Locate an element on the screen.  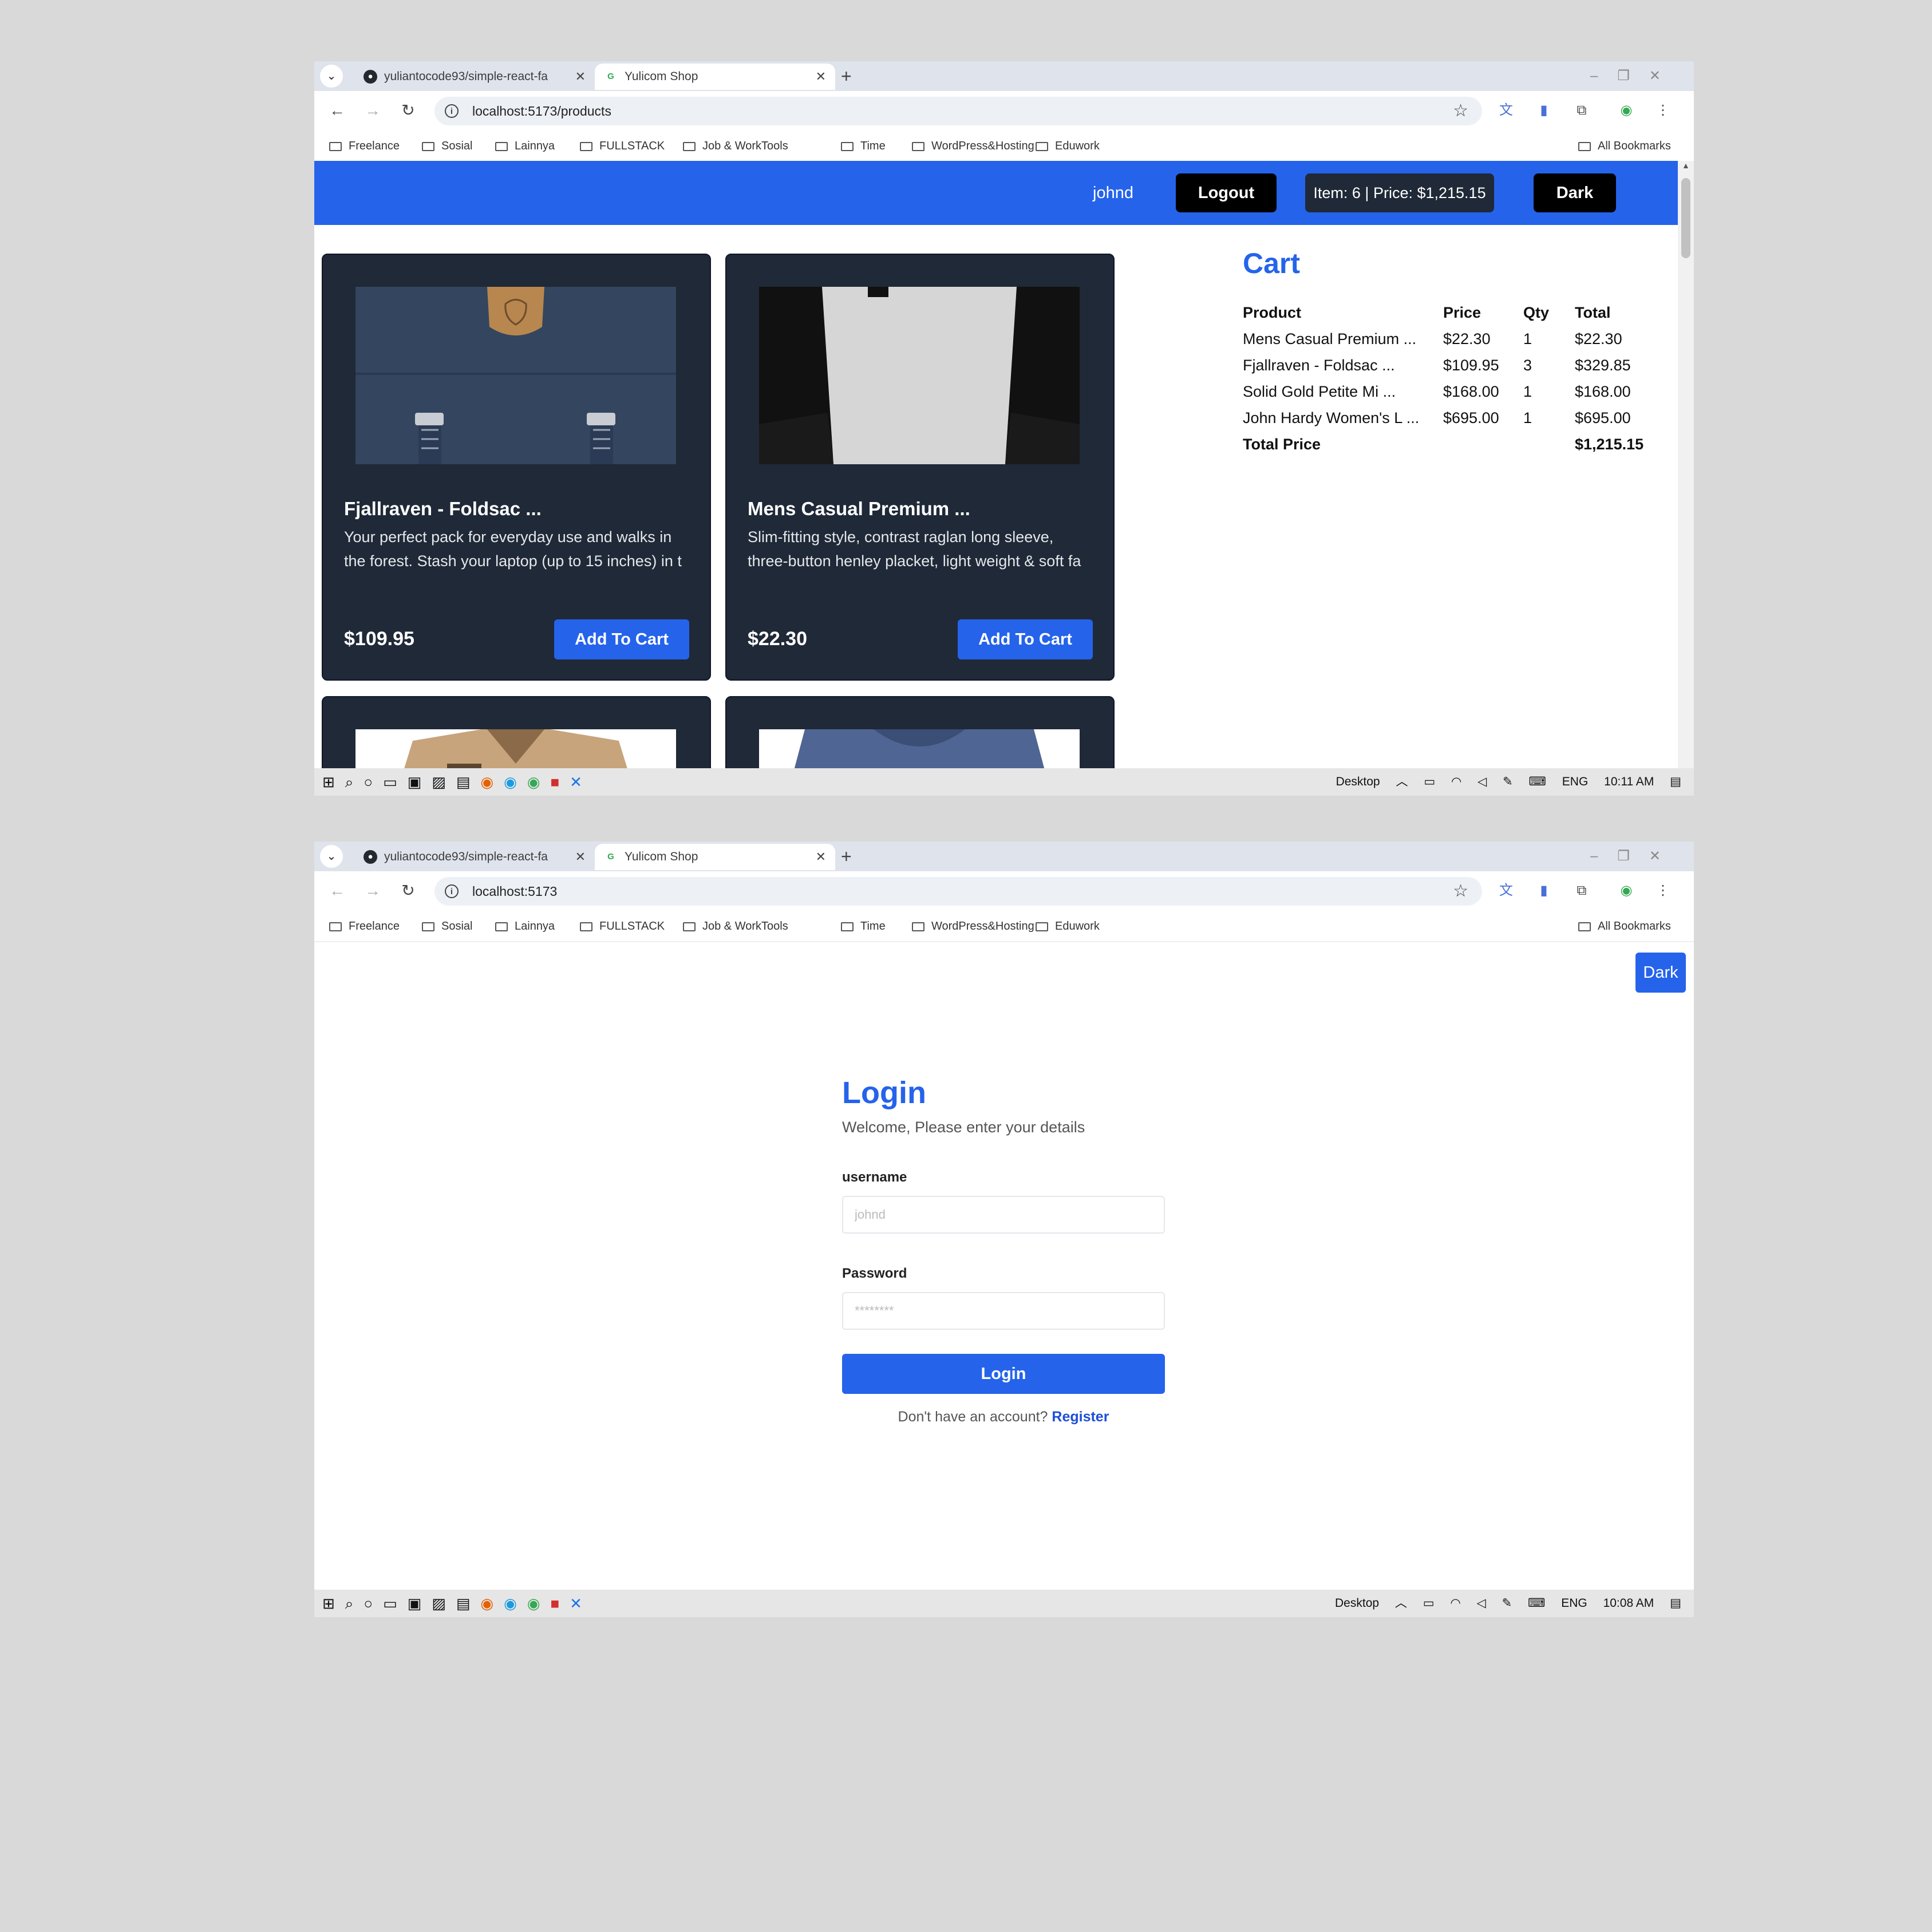
clock: 10:11 AM is located at coordinates (1629, 781).